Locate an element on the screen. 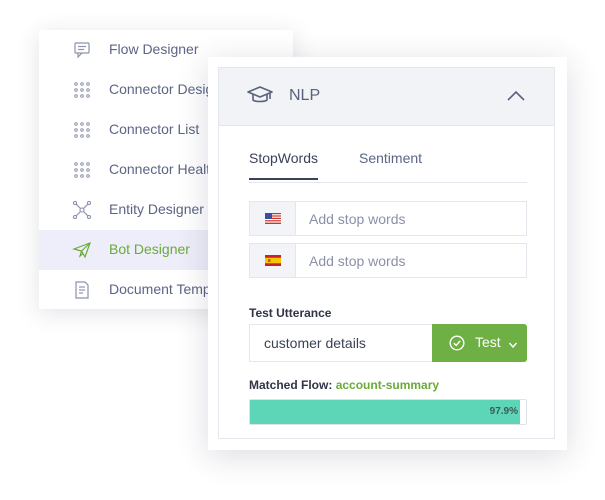 This screenshot has height=500, width=605. nlp-header: NLP is located at coordinates (386, 97).